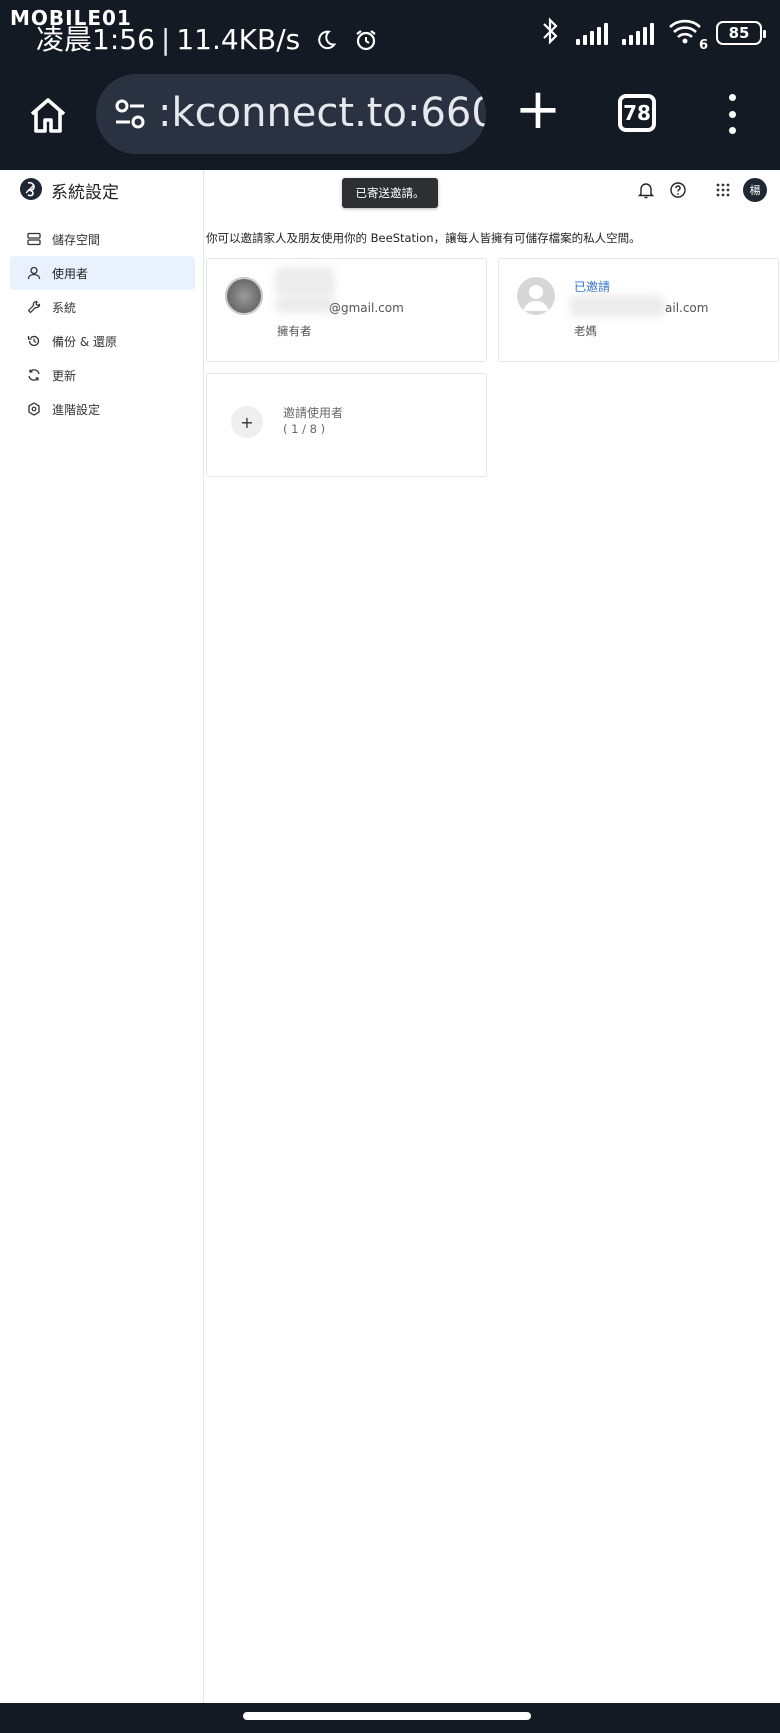 This screenshot has height=1733, width=780. What do you see at coordinates (95, 39) in the screenshot?
I see `clock: 凌晨1:56` at bounding box center [95, 39].